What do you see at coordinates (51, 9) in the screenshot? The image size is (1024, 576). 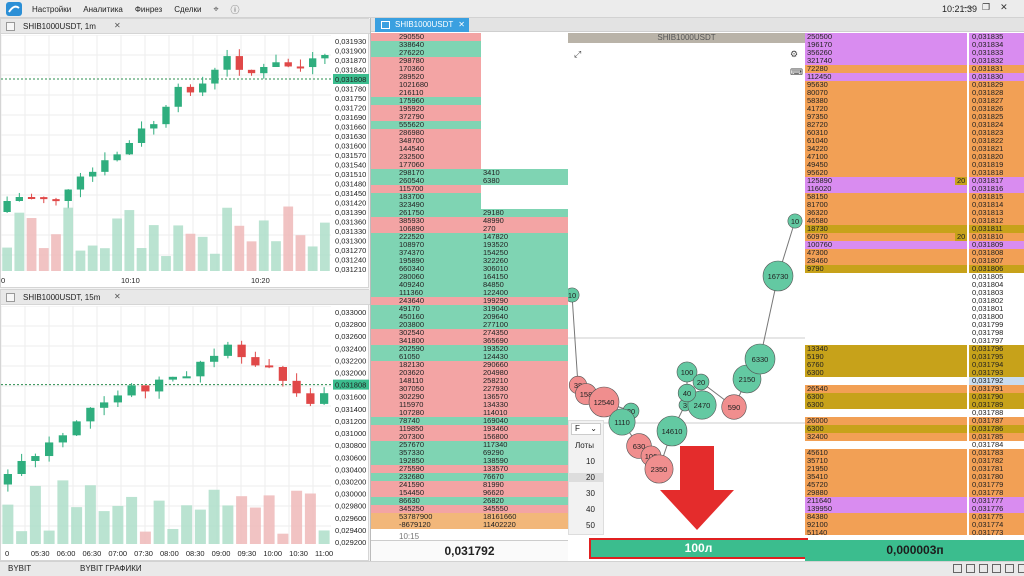 I see `menu-item-0: Настройки` at bounding box center [51, 9].